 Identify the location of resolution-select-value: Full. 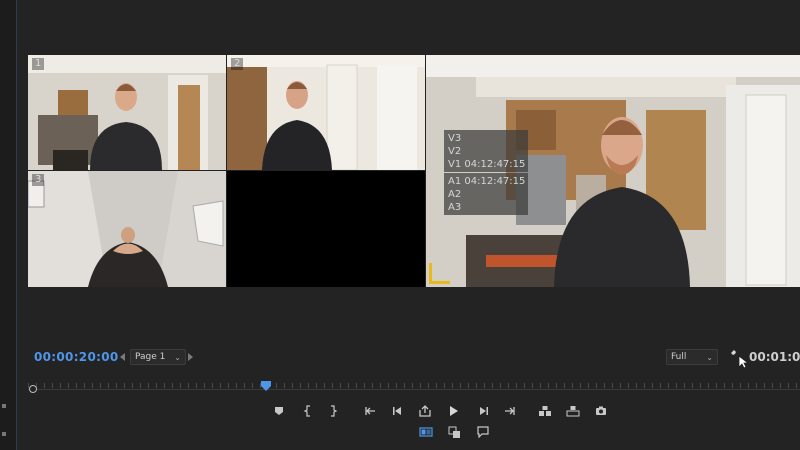
(679, 357).